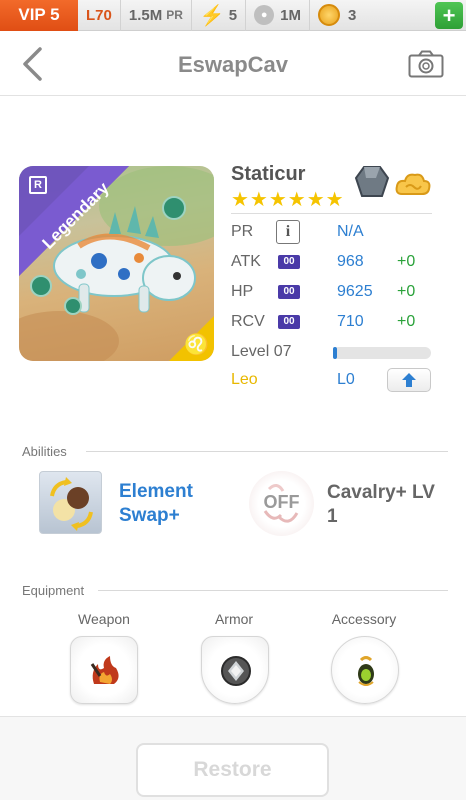 This screenshot has height=800, width=466. Describe the element at coordinates (145, 15) in the screenshot. I see `power-value: 1.5M` at that location.